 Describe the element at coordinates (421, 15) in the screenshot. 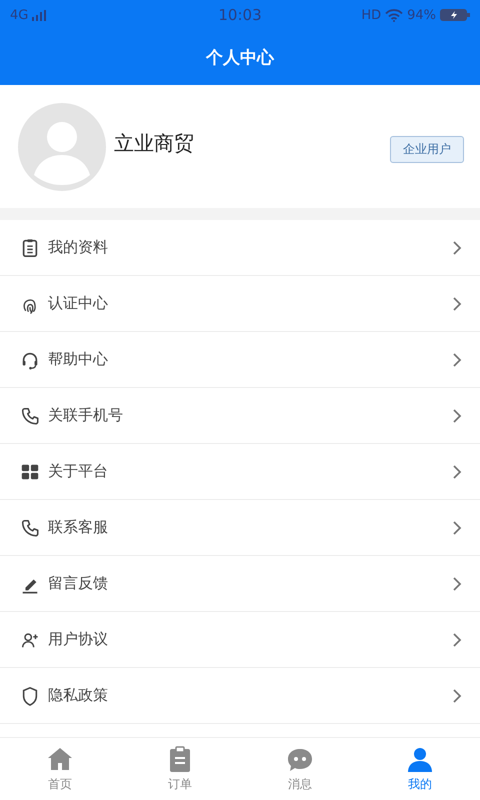

I see `battery-percent: 94%` at that location.